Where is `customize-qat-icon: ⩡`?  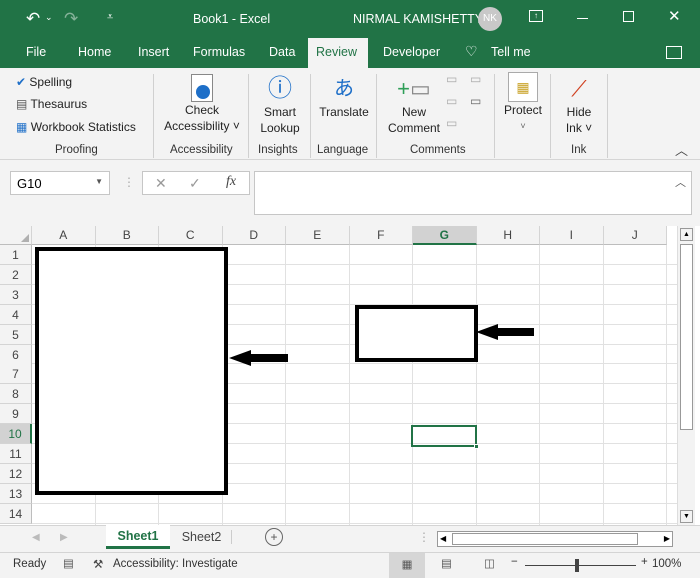
customize-qat-icon: ⩡ is located at coordinates (110, 17).